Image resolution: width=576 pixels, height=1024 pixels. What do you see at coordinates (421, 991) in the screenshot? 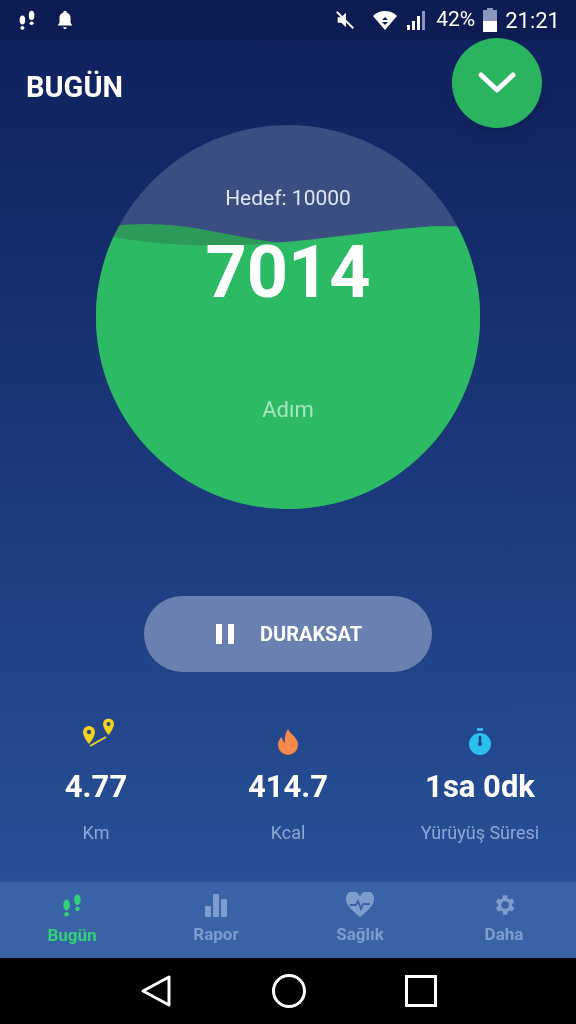
I see `recents-icon` at bounding box center [421, 991].